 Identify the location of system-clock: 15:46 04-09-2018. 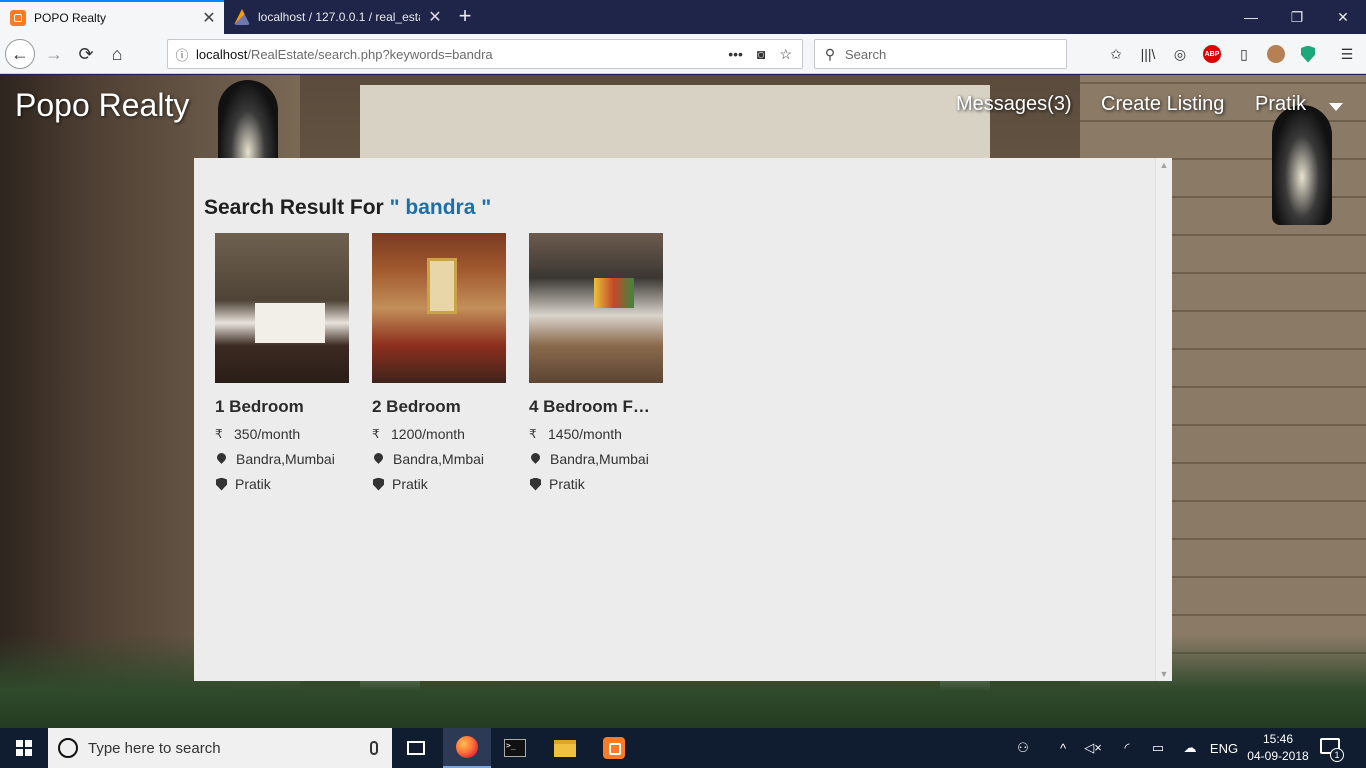
(1278, 748).